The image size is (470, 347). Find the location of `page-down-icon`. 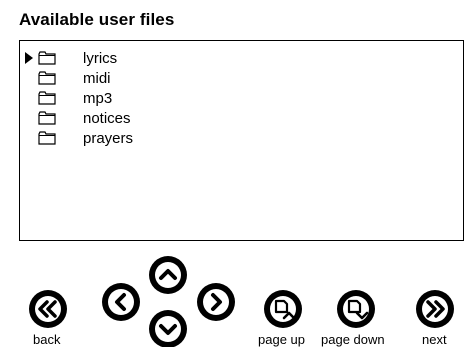

page-down-icon is located at coordinates (356, 309).